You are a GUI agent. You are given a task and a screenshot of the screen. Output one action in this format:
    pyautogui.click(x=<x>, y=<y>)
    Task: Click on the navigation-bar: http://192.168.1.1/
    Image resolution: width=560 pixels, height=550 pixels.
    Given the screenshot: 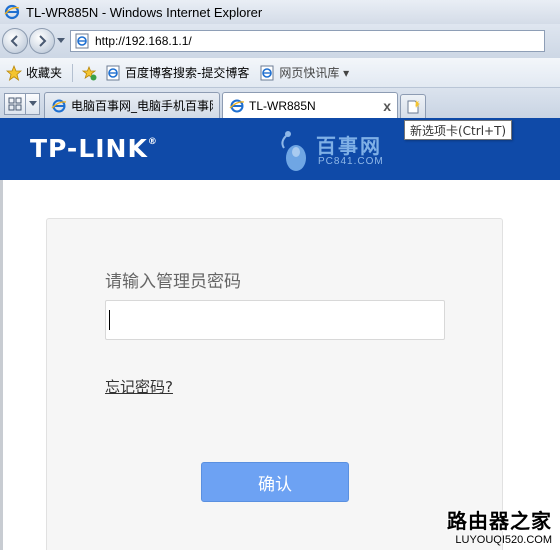 What is the action you would take?
    pyautogui.click(x=280, y=41)
    